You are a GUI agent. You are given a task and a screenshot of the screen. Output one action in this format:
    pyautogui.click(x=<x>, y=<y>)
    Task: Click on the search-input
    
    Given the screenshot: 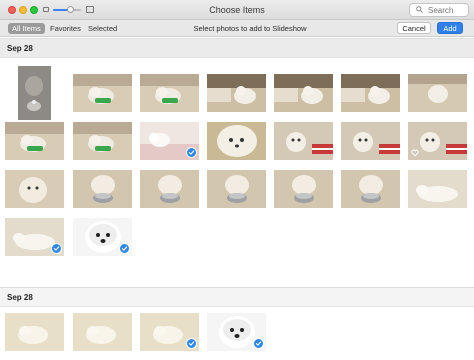 What is the action you would take?
    pyautogui.click(x=447, y=10)
    